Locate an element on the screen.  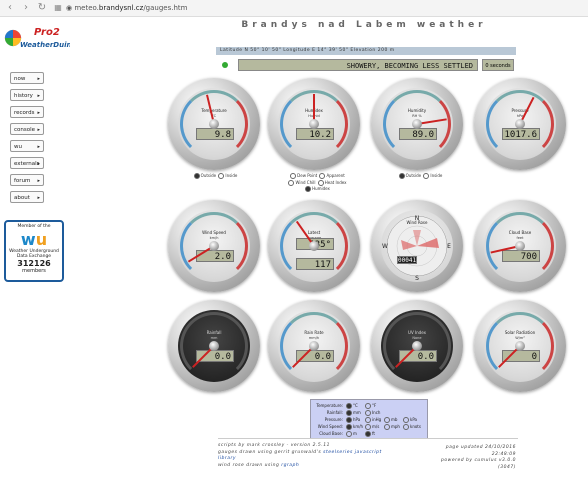
menu-item-forum: forum ▸ is located at coordinates (27, 180).